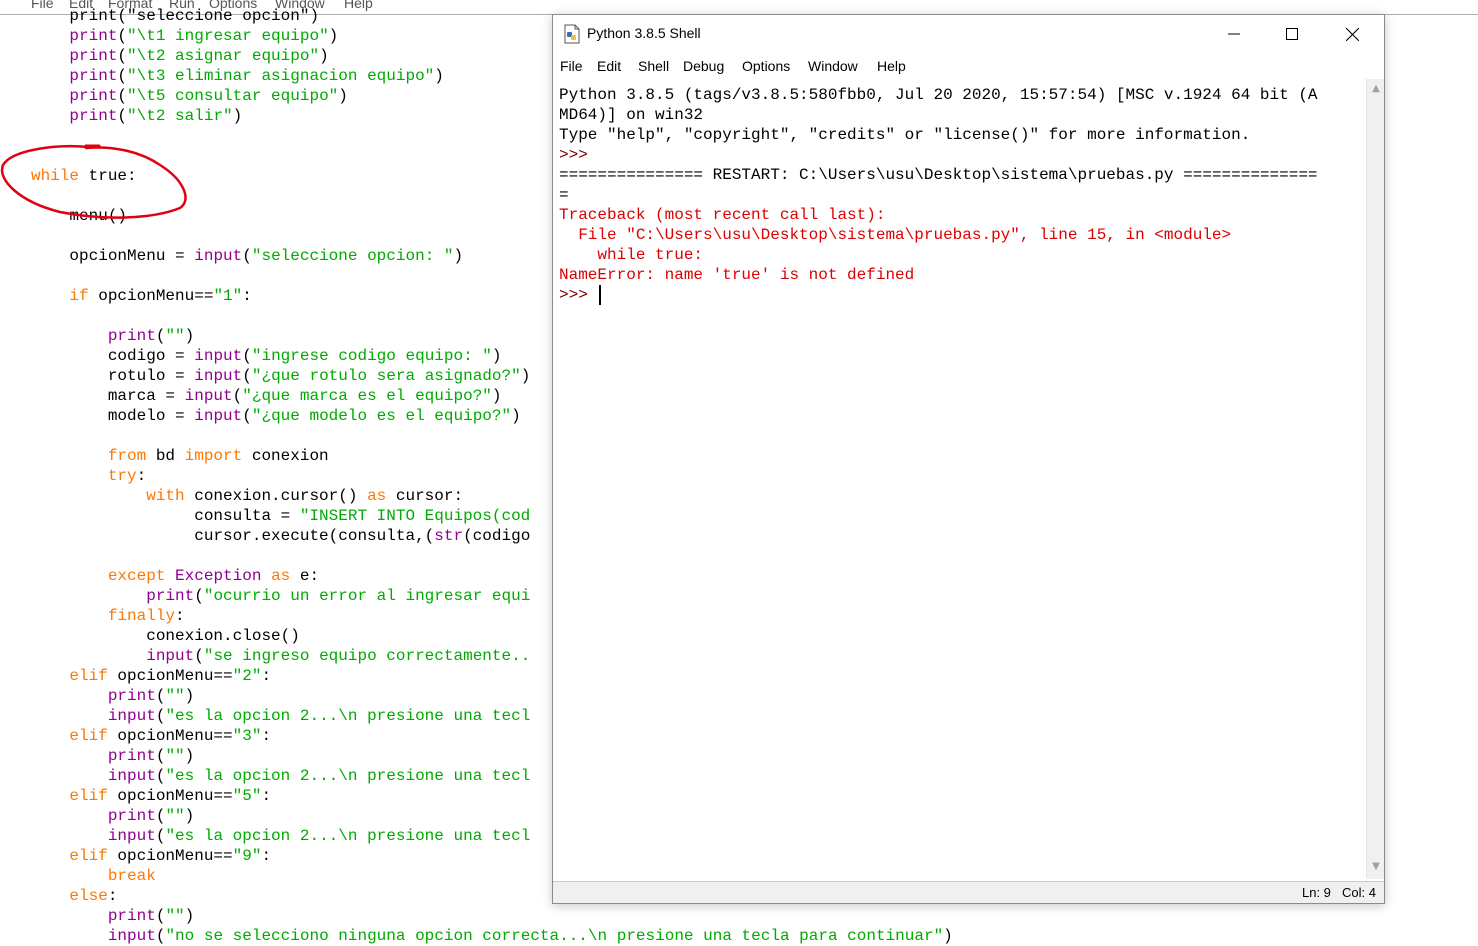  What do you see at coordinates (165, 496) in the screenshot?
I see `code-token: with` at bounding box center [165, 496].